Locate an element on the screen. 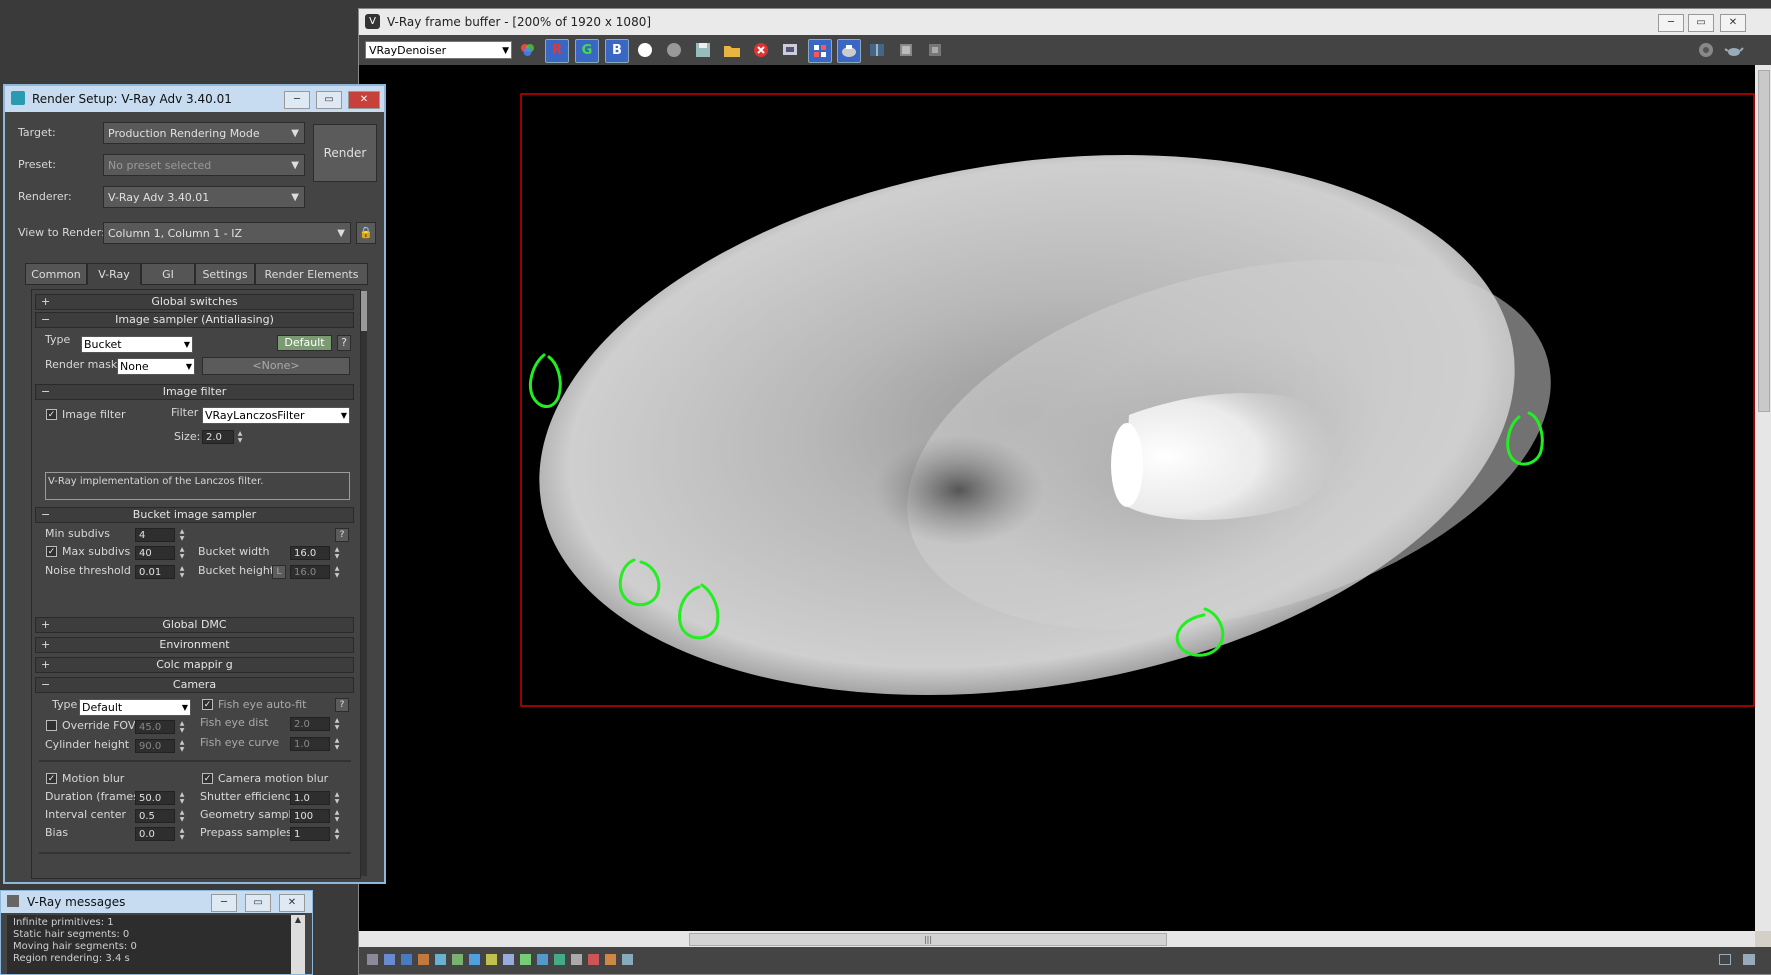 This screenshot has height=975, width=1771. messages-close-button: ✕ is located at coordinates (292, 903).